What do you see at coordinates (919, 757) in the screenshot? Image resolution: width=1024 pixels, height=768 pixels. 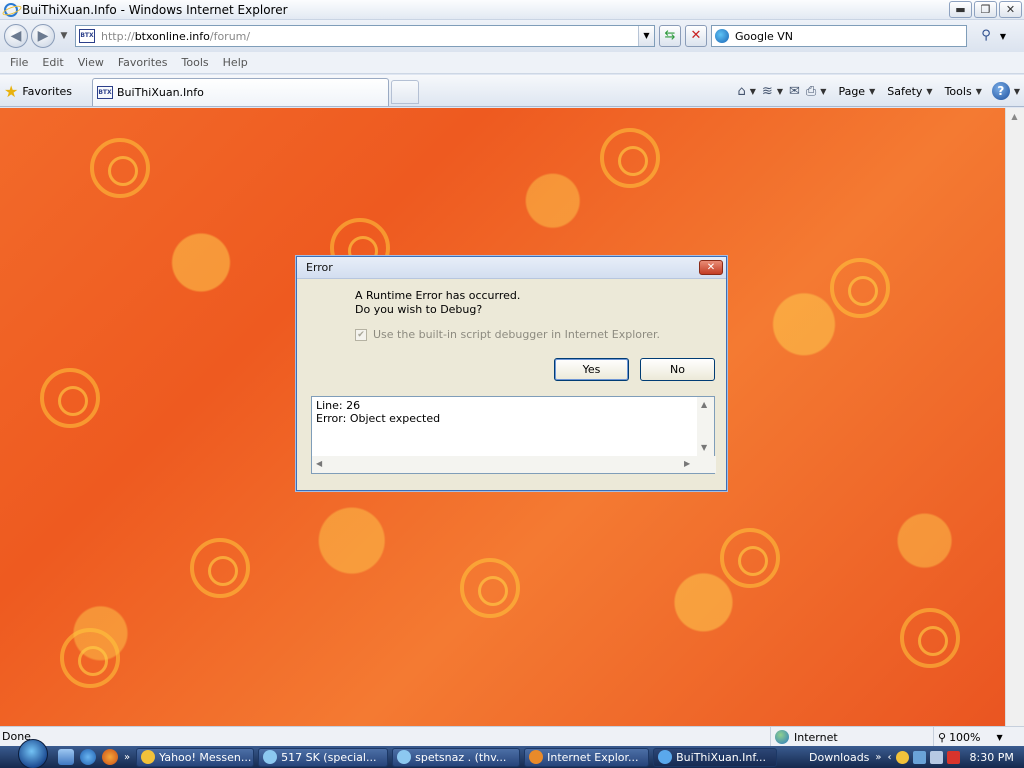 I see `network-tray-icon` at bounding box center [919, 757].